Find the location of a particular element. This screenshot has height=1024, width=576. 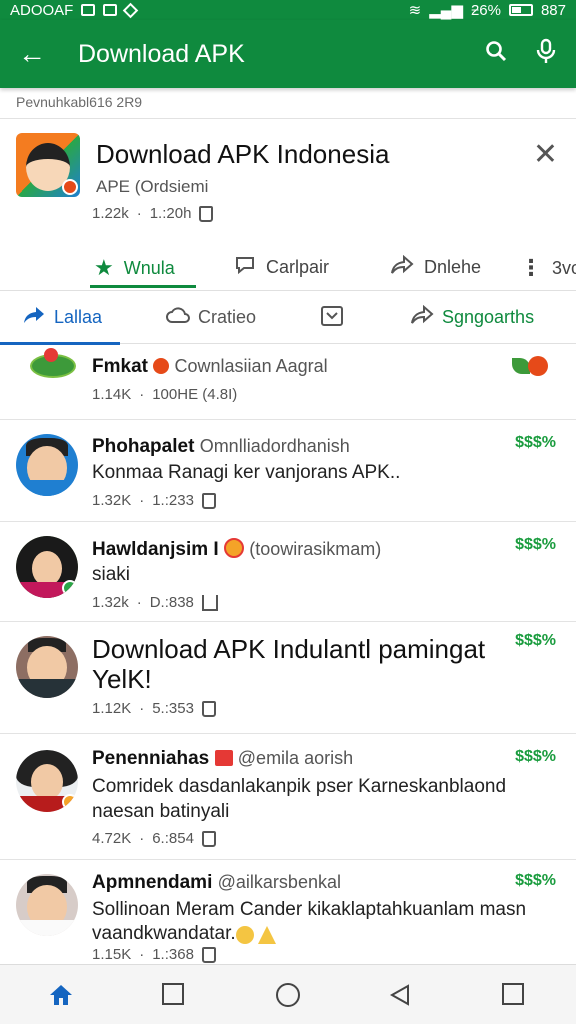

system-nav-bar is located at coordinates (288, 994).